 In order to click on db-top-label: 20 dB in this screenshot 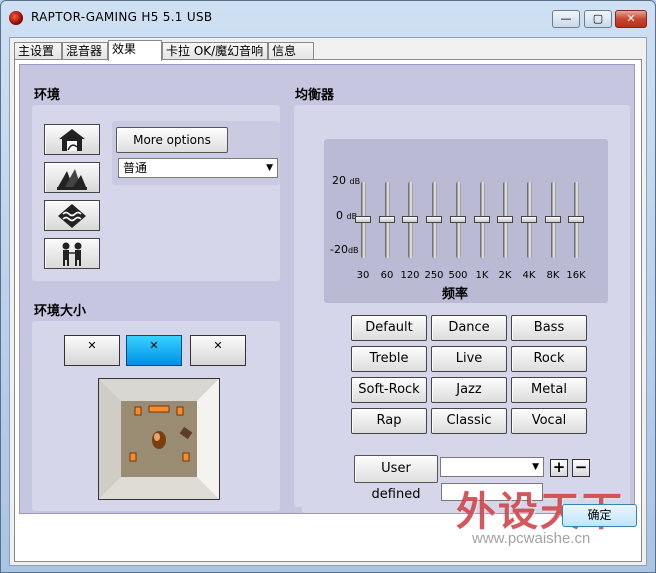, I will do `click(346, 180)`.